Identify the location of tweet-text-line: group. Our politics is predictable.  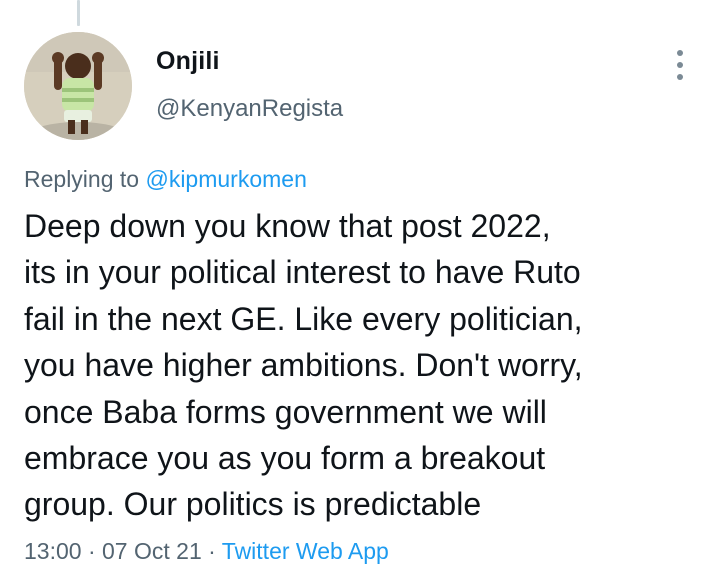
(253, 504).